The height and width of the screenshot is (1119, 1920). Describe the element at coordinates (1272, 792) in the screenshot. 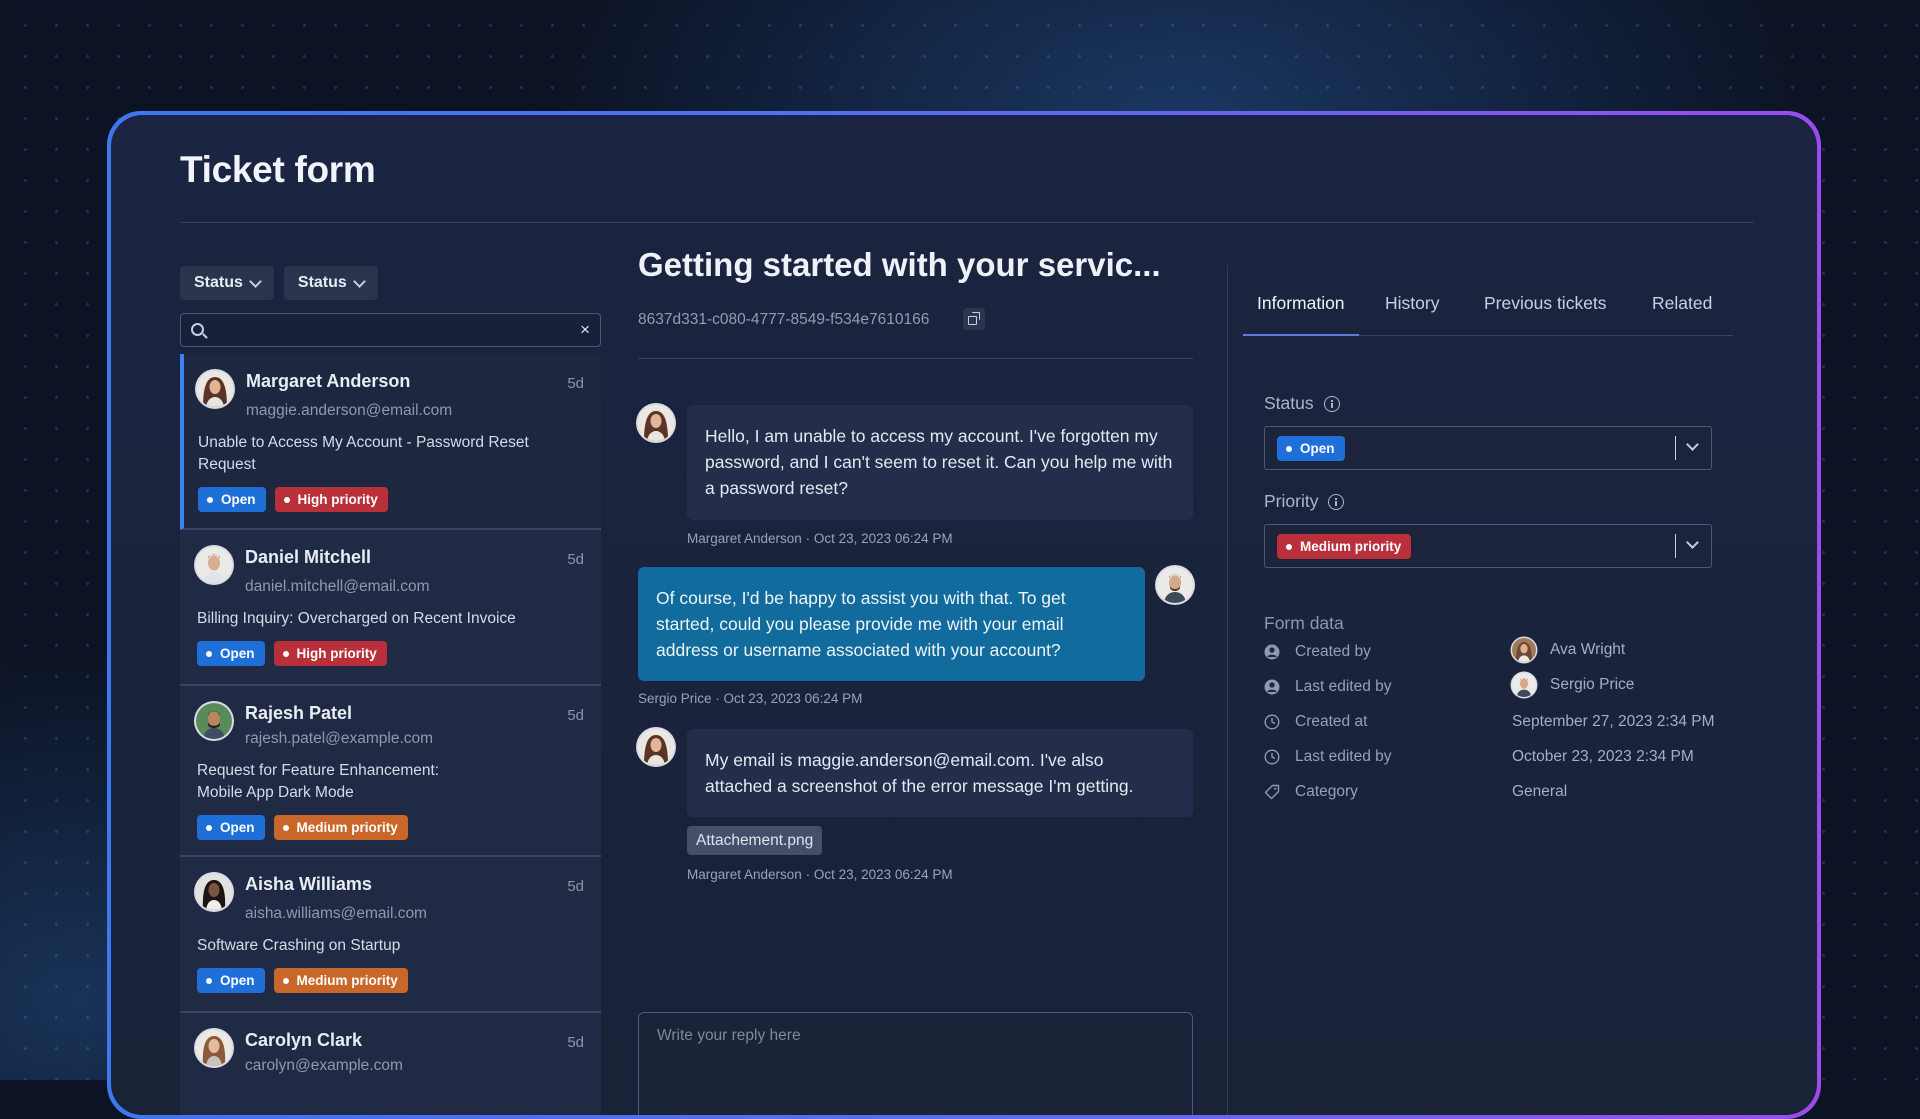

I see `tag-icon` at that location.